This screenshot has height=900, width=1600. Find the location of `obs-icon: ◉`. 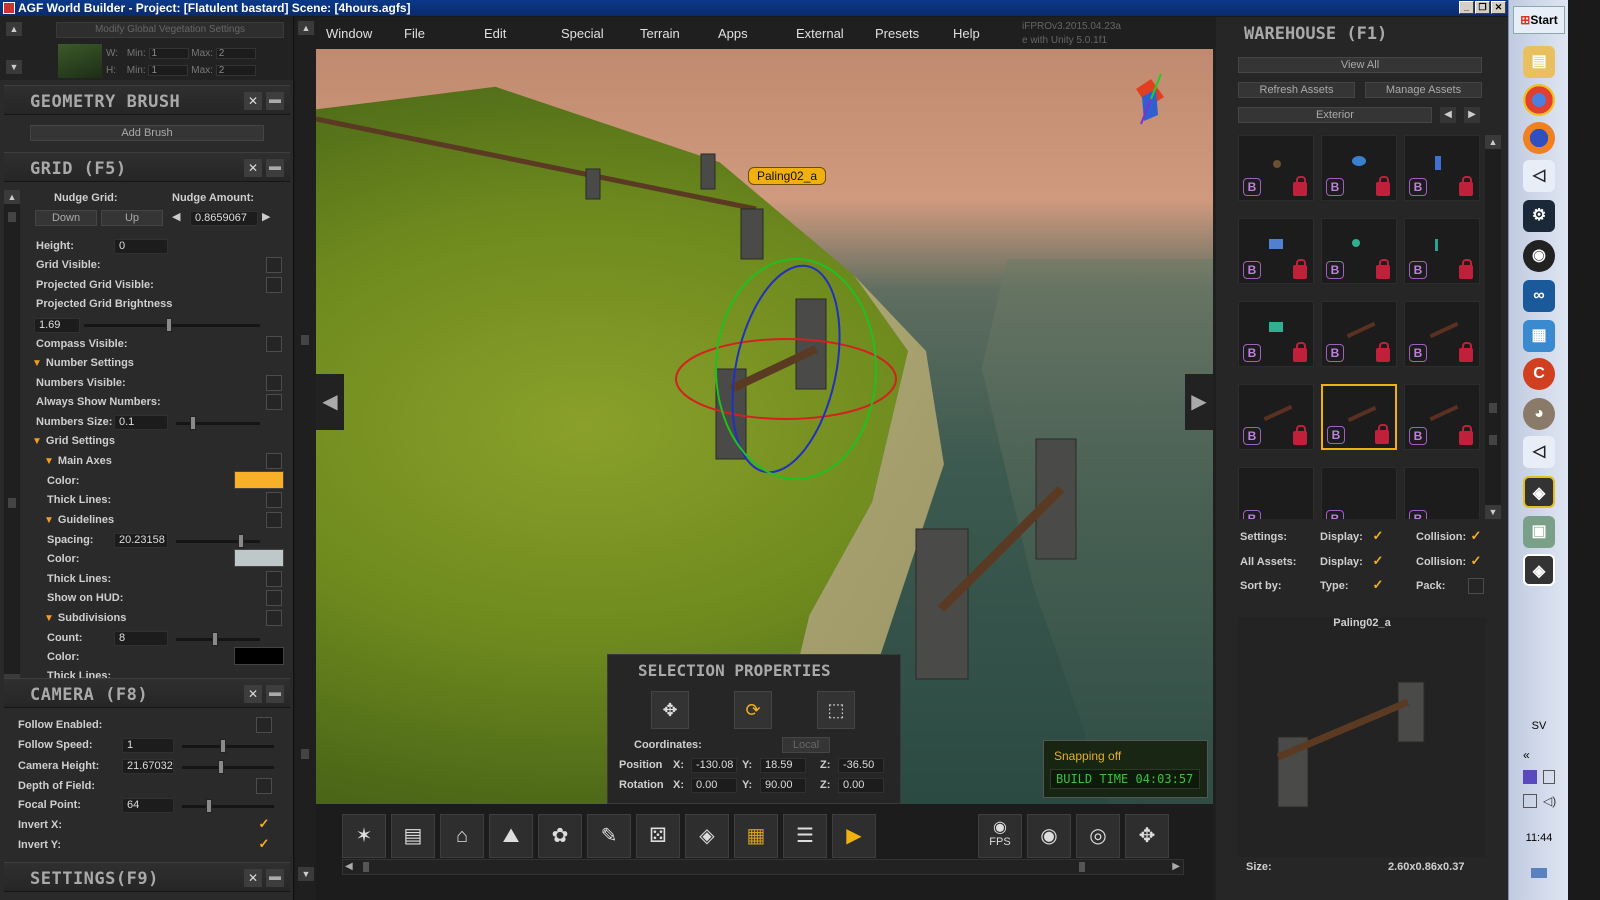

obs-icon: ◉ is located at coordinates (1539, 256).